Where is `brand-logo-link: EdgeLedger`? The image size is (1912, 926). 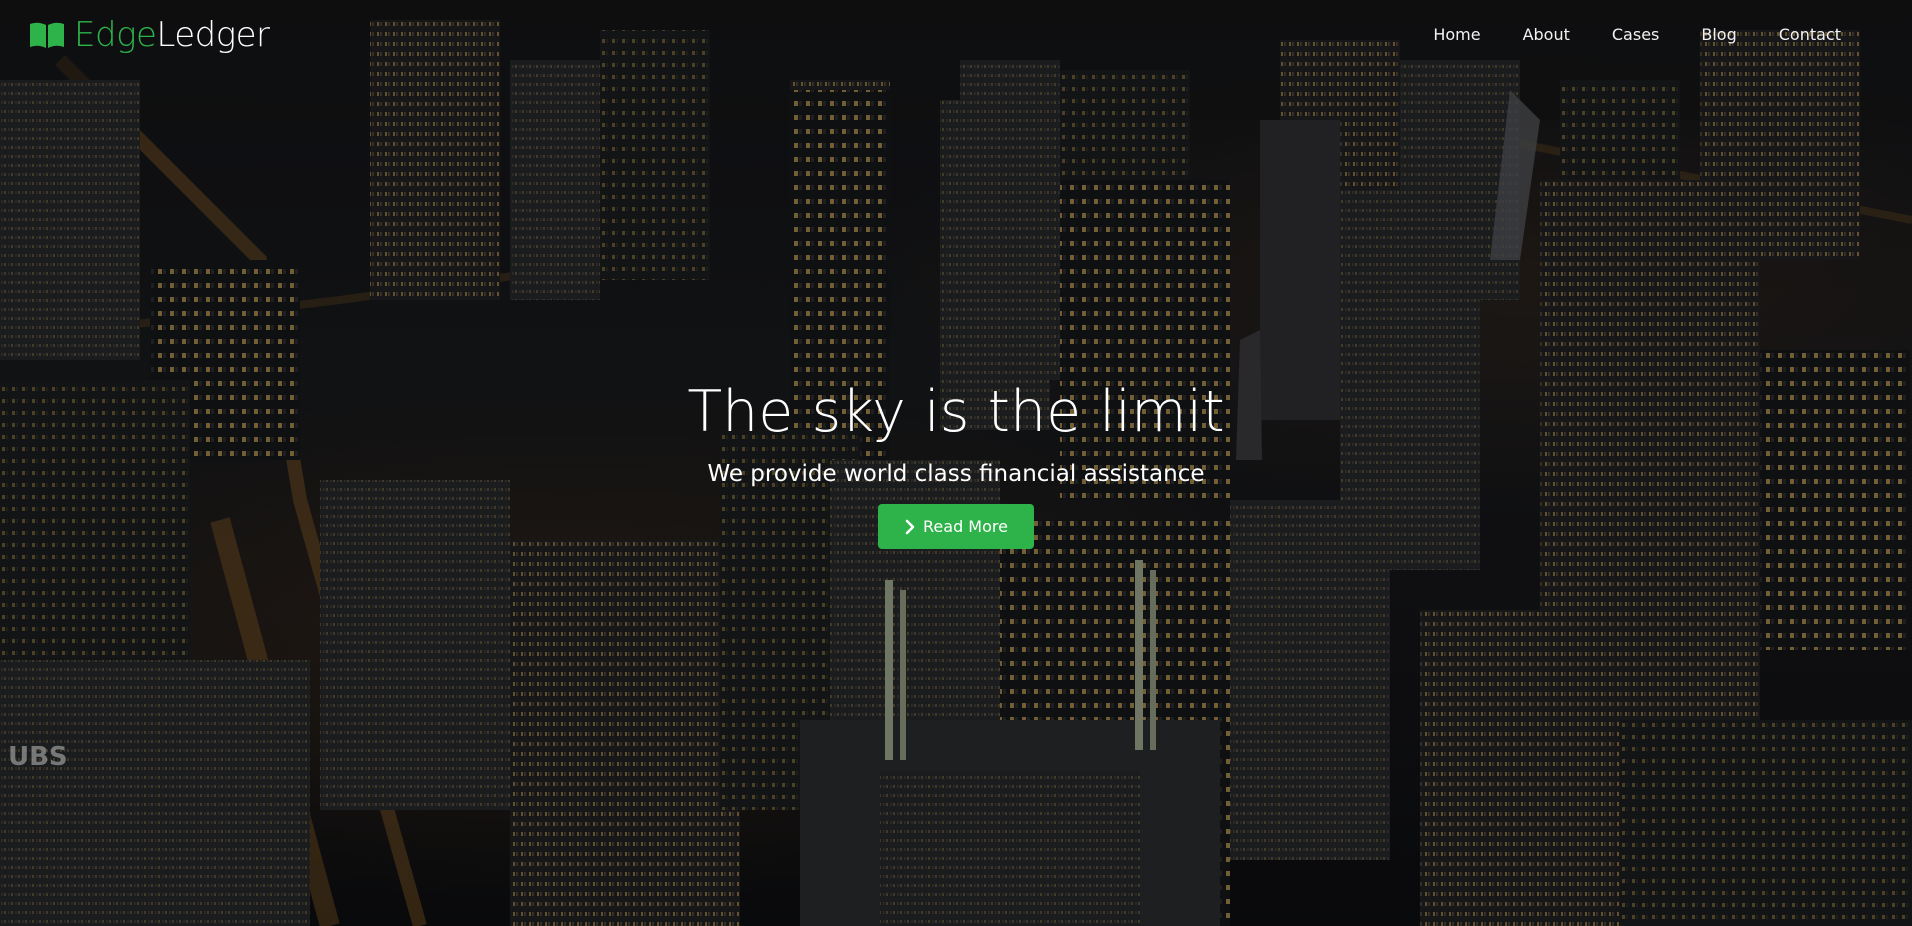 brand-logo-link: EdgeLedger is located at coordinates (149, 35).